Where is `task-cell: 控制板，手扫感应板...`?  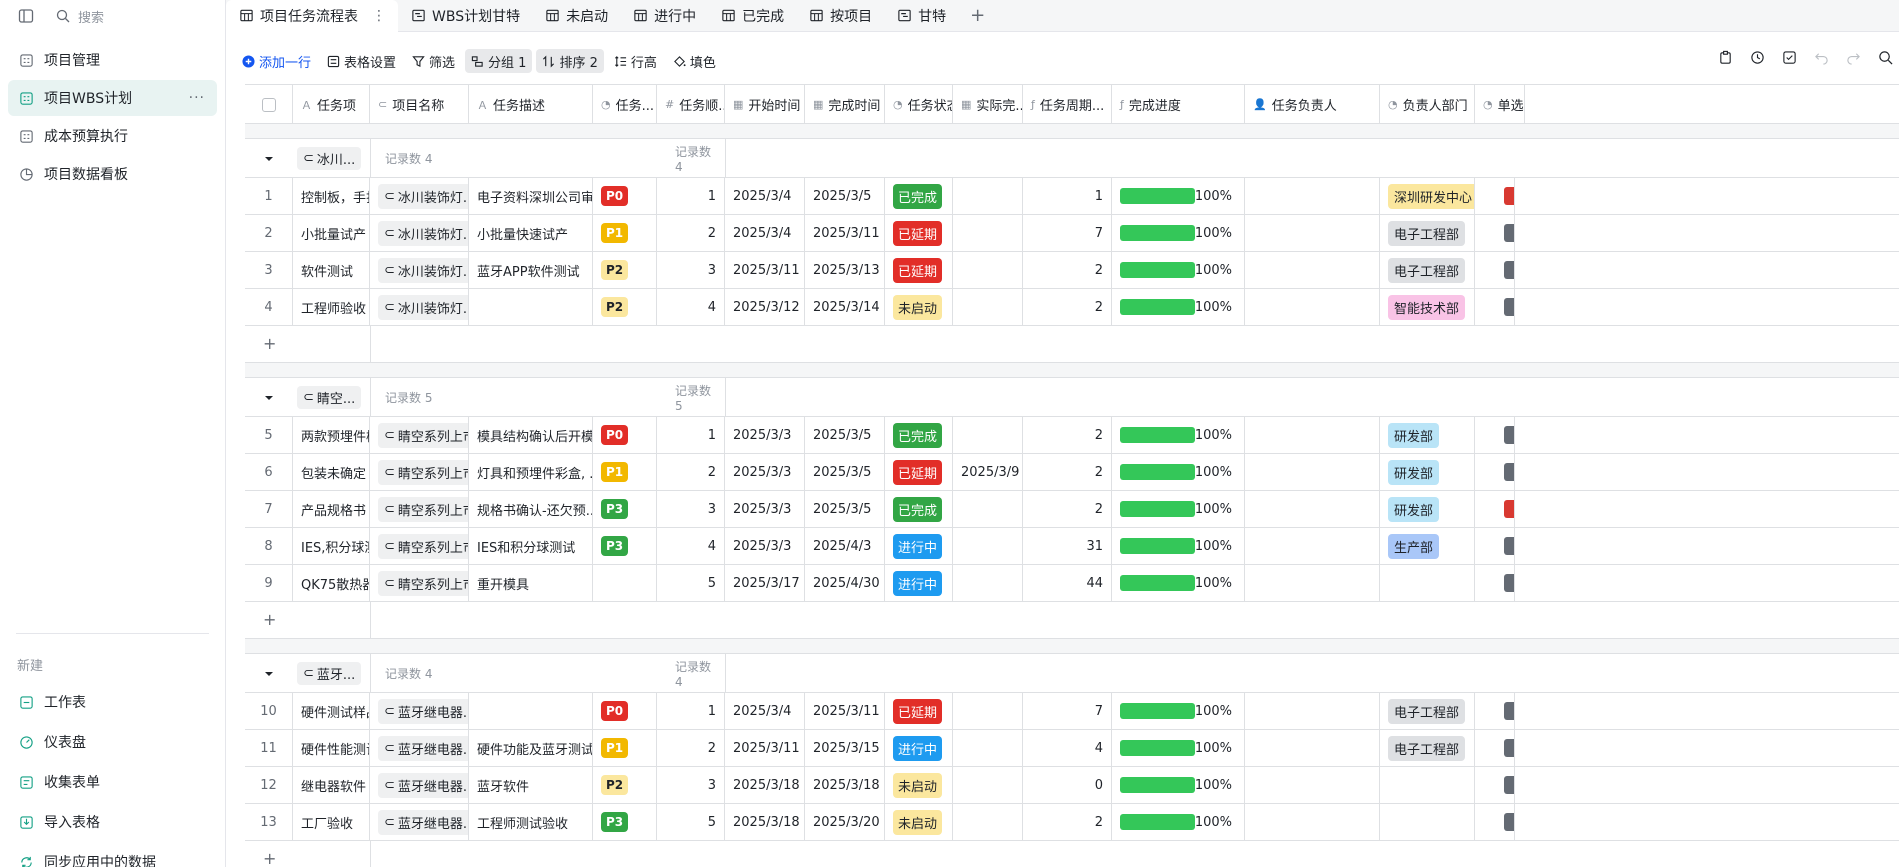 task-cell: 控制板，手扫感应板... is located at coordinates (331, 196).